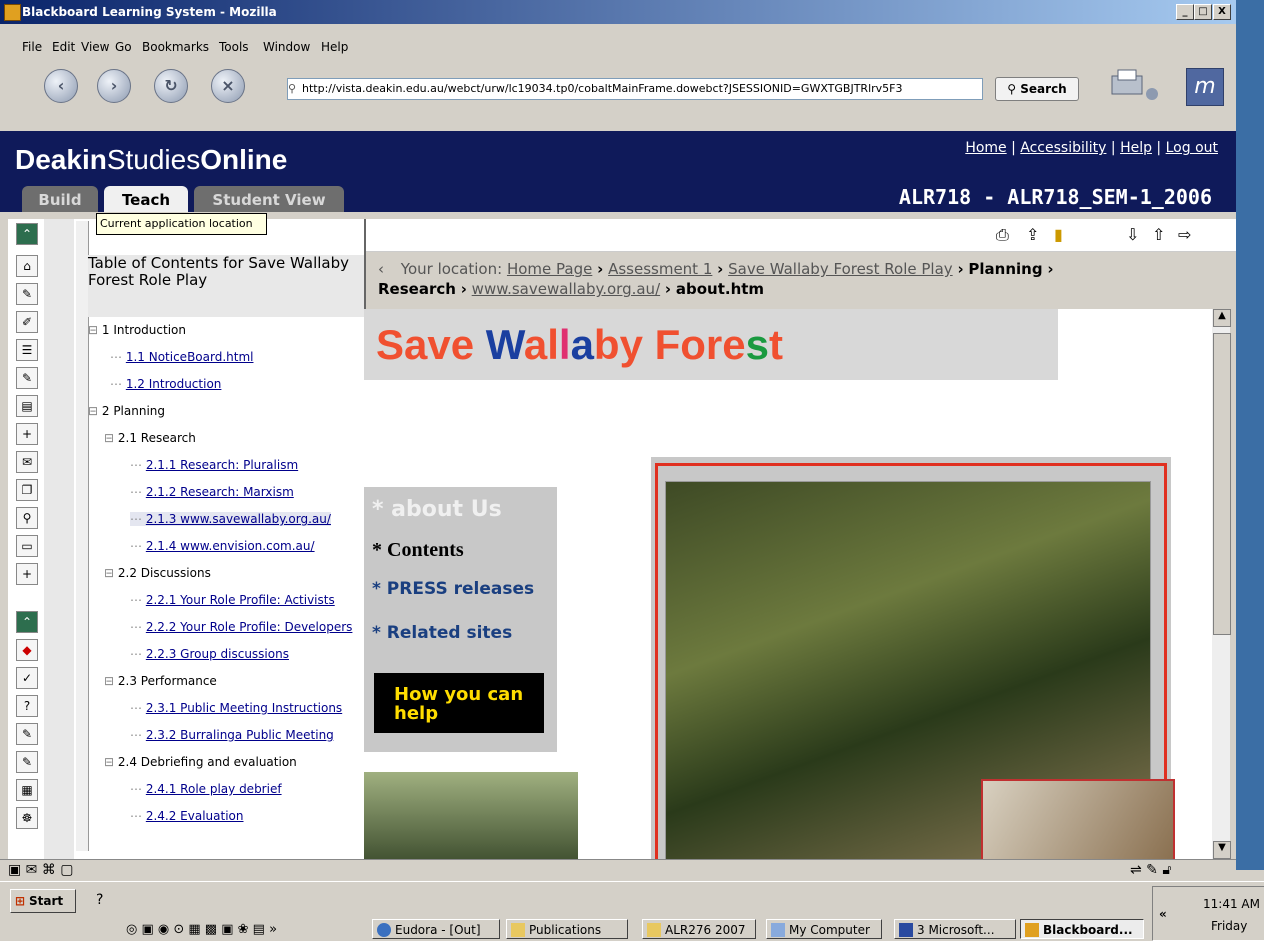  Describe the element at coordinates (1221, 584) in the screenshot. I see `content-scrollbar: ▲ ▼` at that location.